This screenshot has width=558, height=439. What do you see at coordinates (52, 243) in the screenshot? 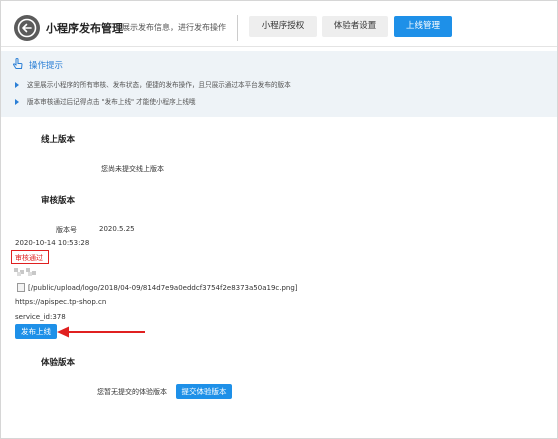
I see `audit-datetime: 2020-10-14 10:53:28` at bounding box center [52, 243].